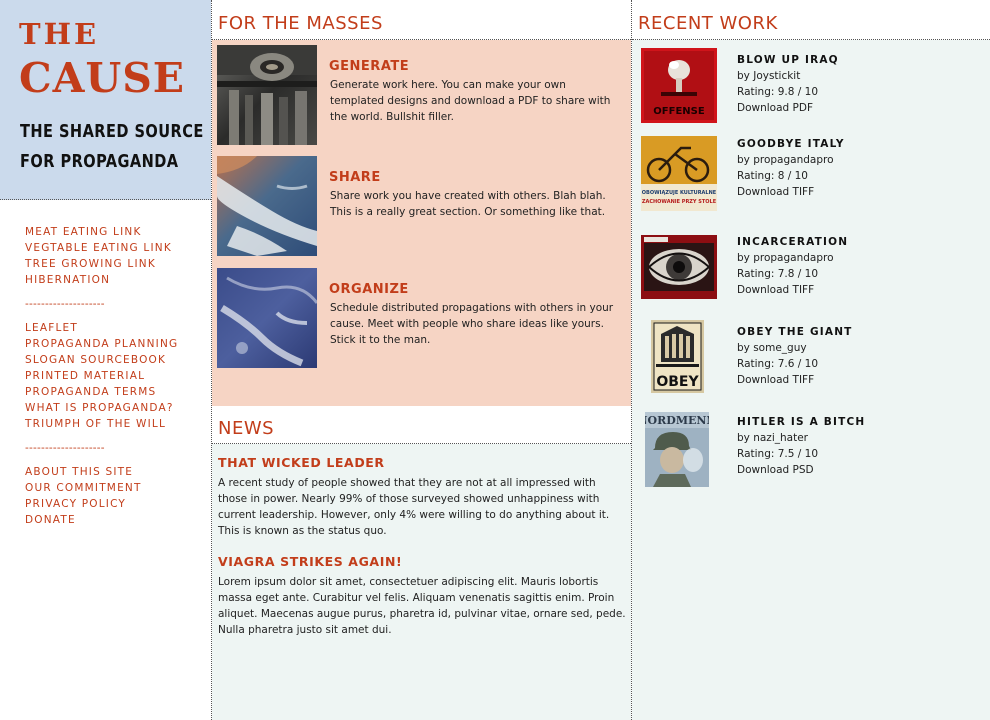 The image size is (990, 720). What do you see at coordinates (115, 248) in the screenshot?
I see `nav-link-vegtable-eating: VEGTABLE EATING LINK` at bounding box center [115, 248].